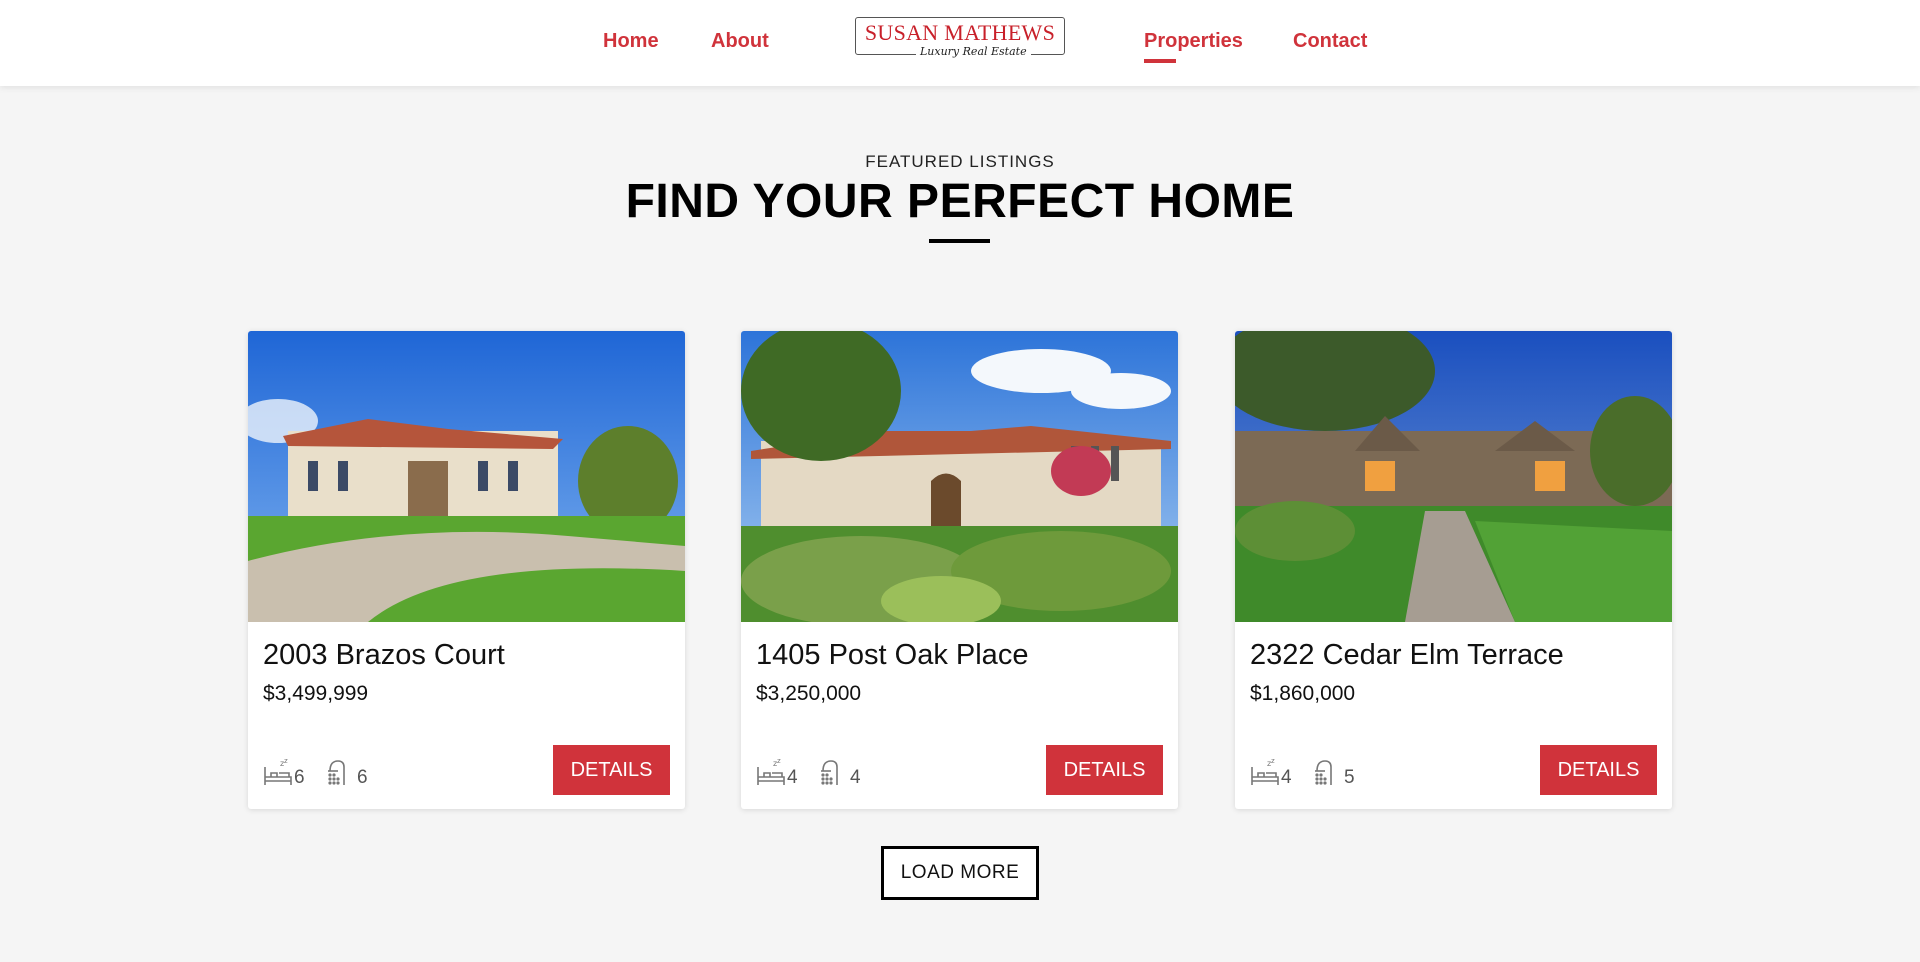 This screenshot has width=1920, height=962. I want to click on baths-stat: 6, so click(347, 771).